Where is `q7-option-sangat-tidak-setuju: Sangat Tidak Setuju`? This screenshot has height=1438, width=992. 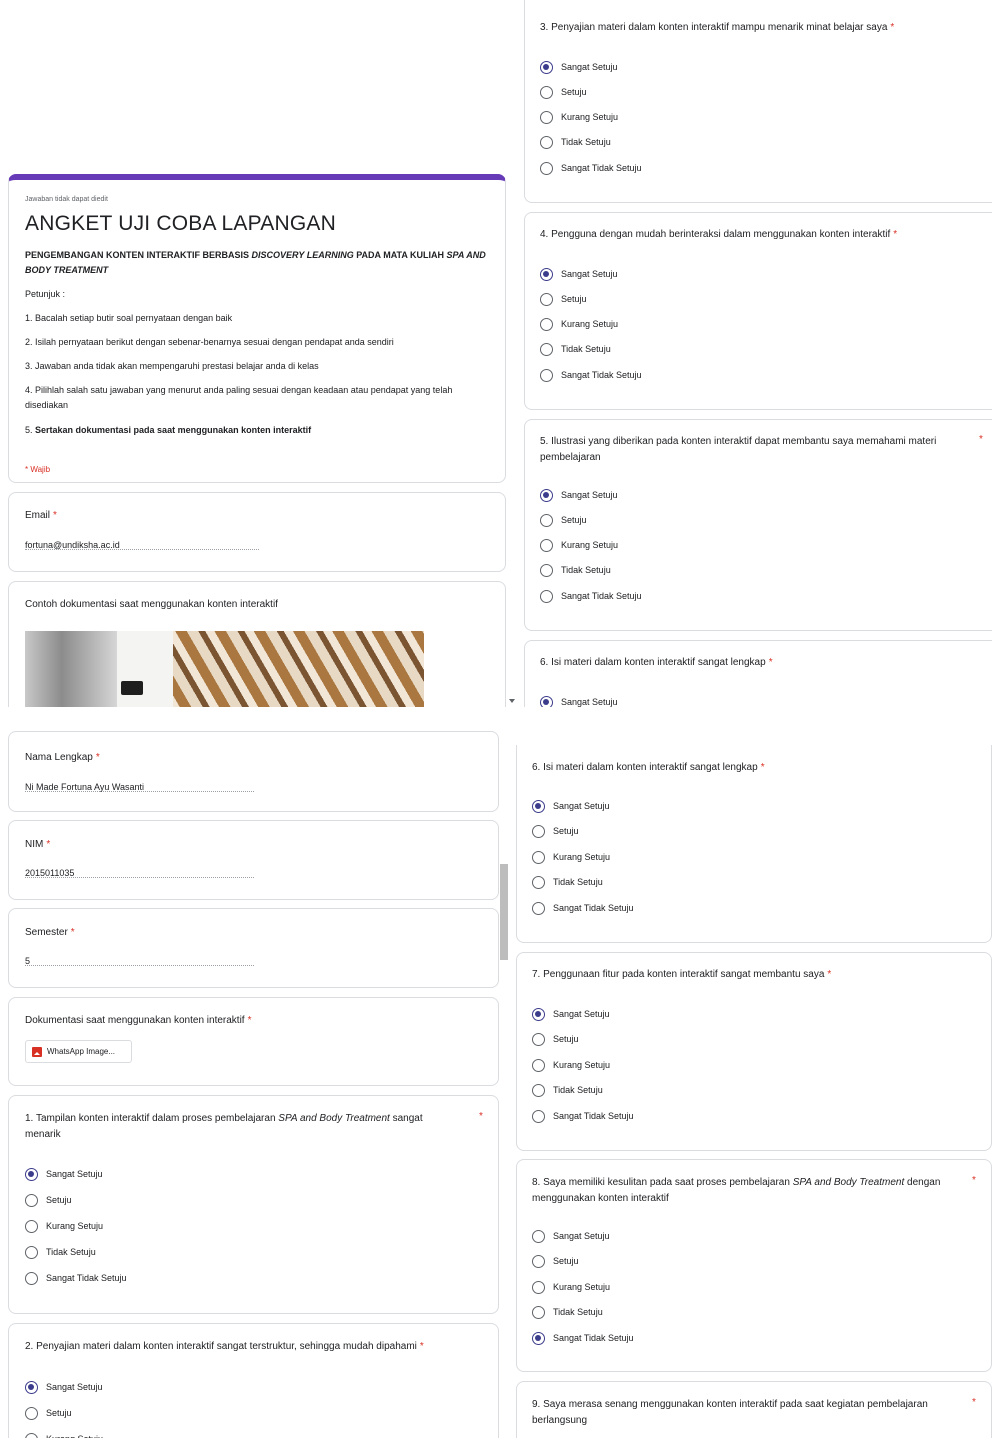
q7-option-sangat-tidak-setuju: Sangat Tidak Setuju is located at coordinates (583, 1116).